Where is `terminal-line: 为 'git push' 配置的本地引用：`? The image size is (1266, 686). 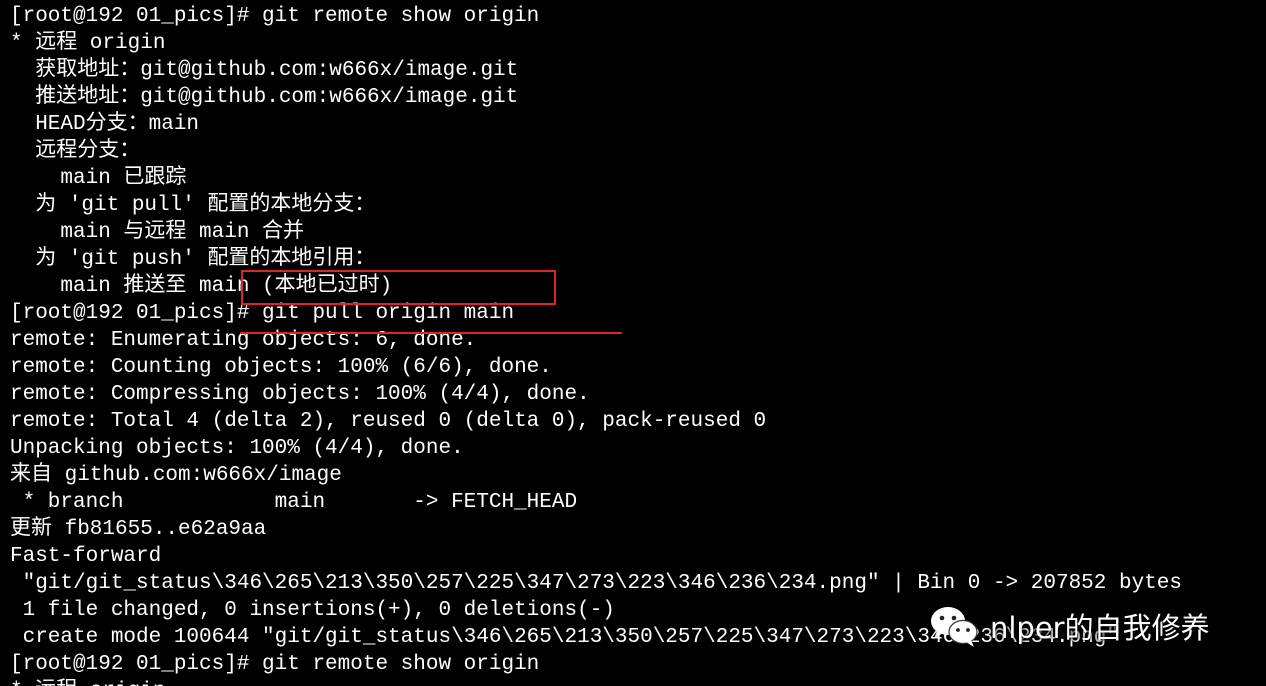 terminal-line: 为 'git push' 配置的本地引用： is located at coordinates (193, 259).